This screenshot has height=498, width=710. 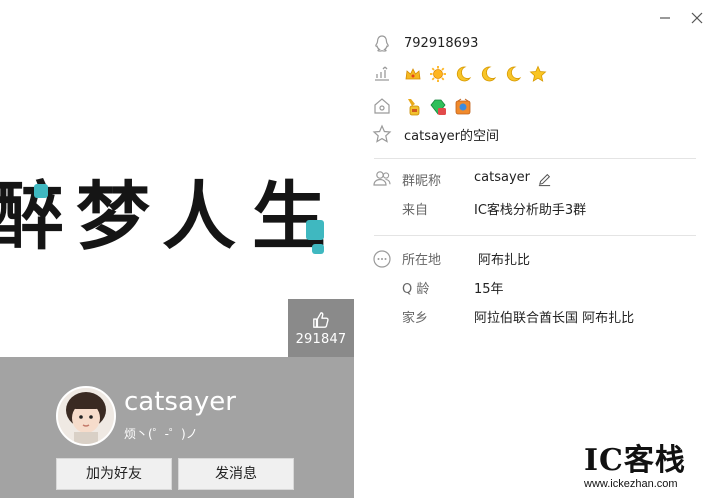 What do you see at coordinates (161, 434) in the screenshot?
I see `profile-signature: 烦丶(゜-゜)ノ` at bounding box center [161, 434].